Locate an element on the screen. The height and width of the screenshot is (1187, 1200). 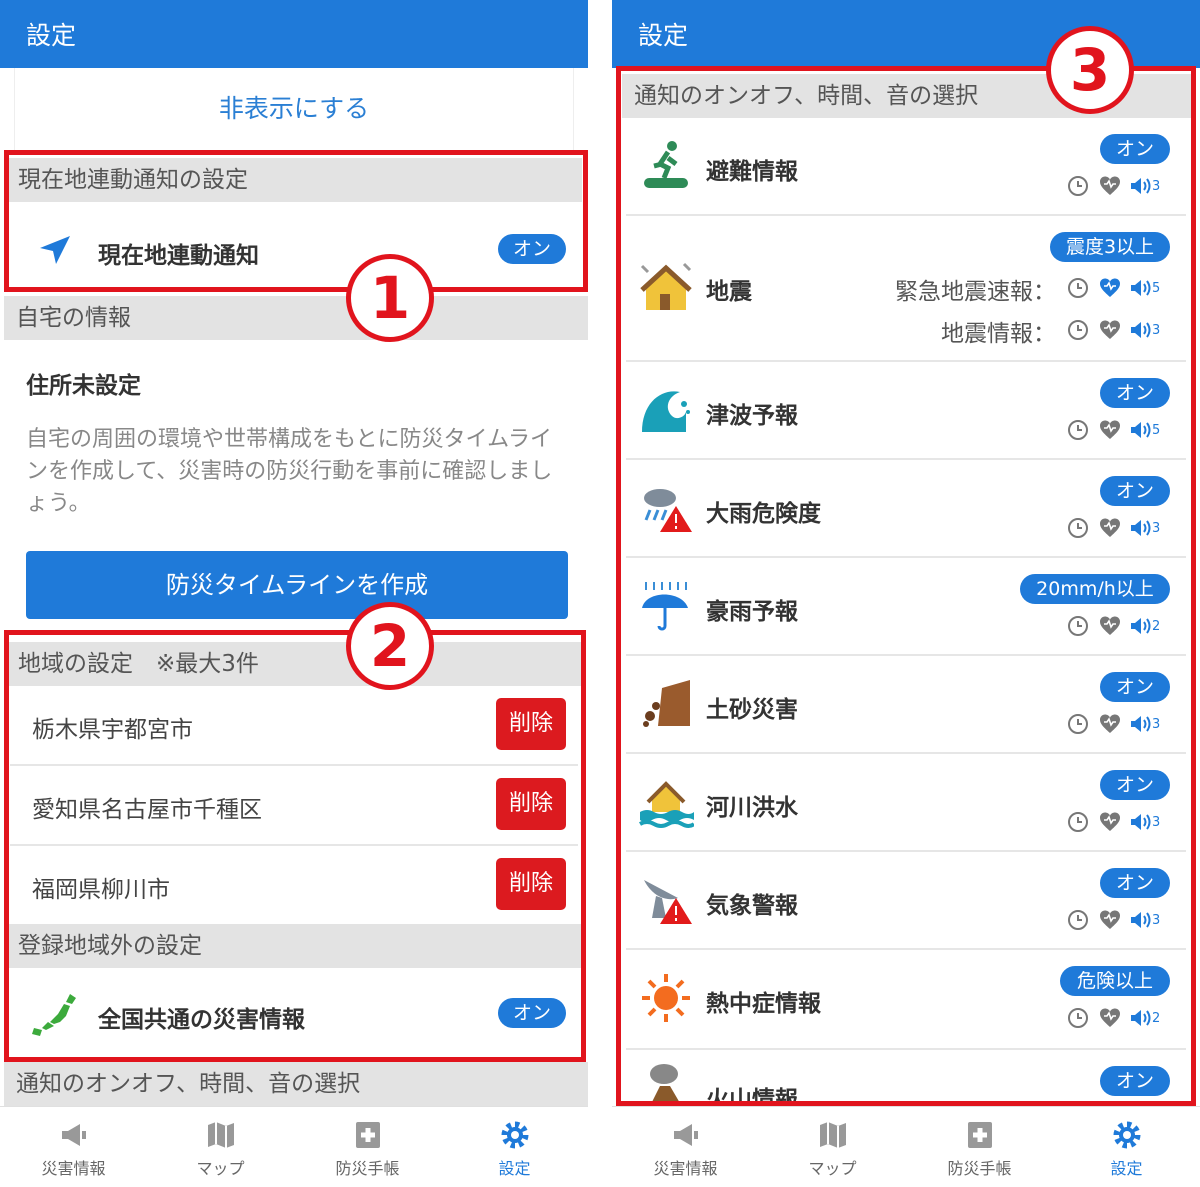
notification-title: 気象警報 is located at coordinates (752, 906).